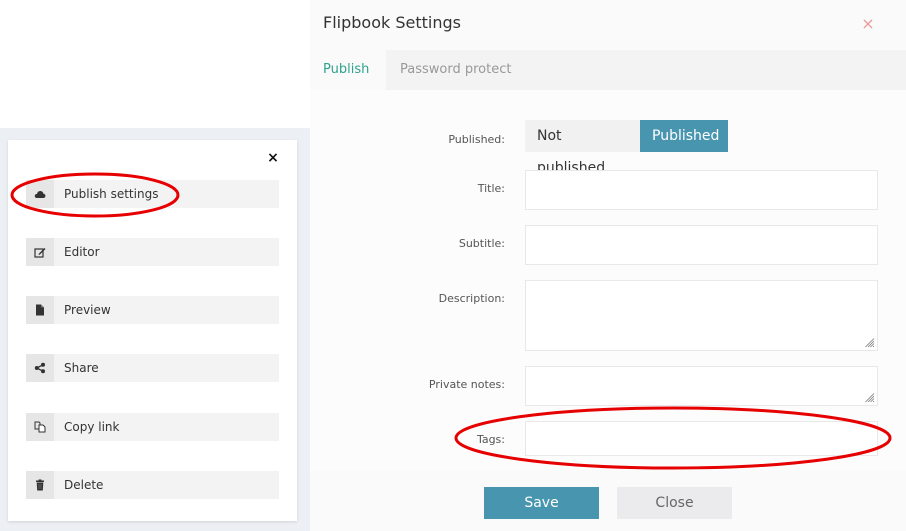  Describe the element at coordinates (81, 368) in the screenshot. I see `menu-item-label: Share` at that location.